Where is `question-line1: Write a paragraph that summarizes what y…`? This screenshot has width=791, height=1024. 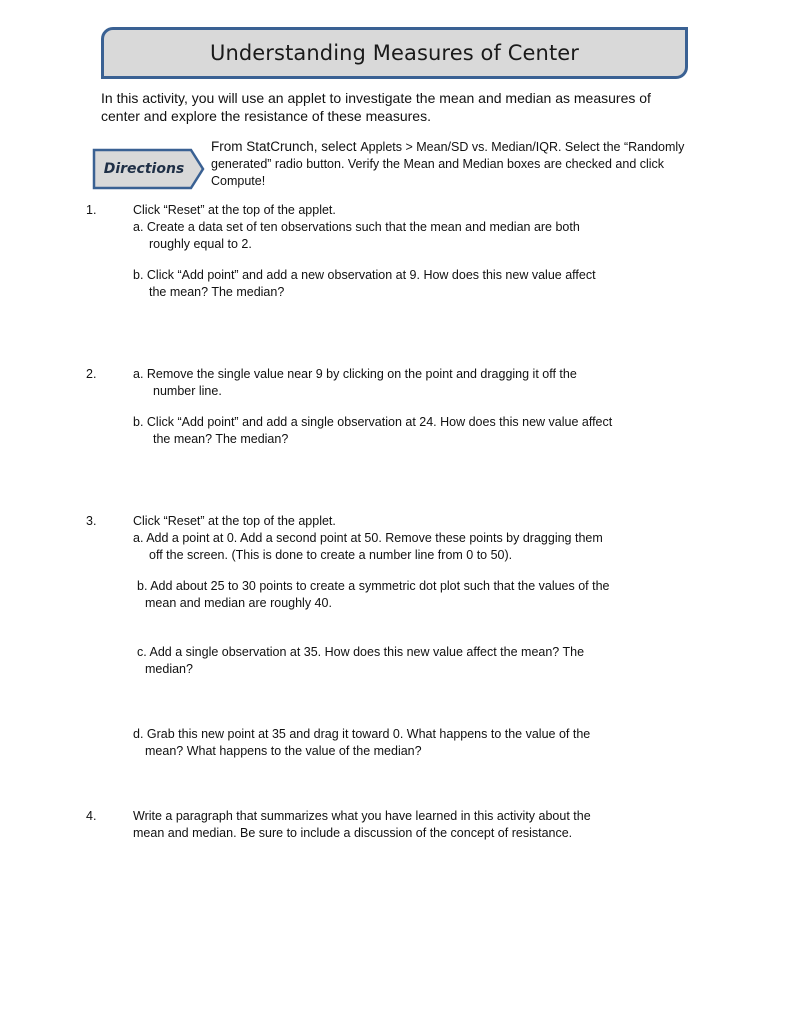 question-line1: Write a paragraph that summarizes what y… is located at coordinates (362, 816).